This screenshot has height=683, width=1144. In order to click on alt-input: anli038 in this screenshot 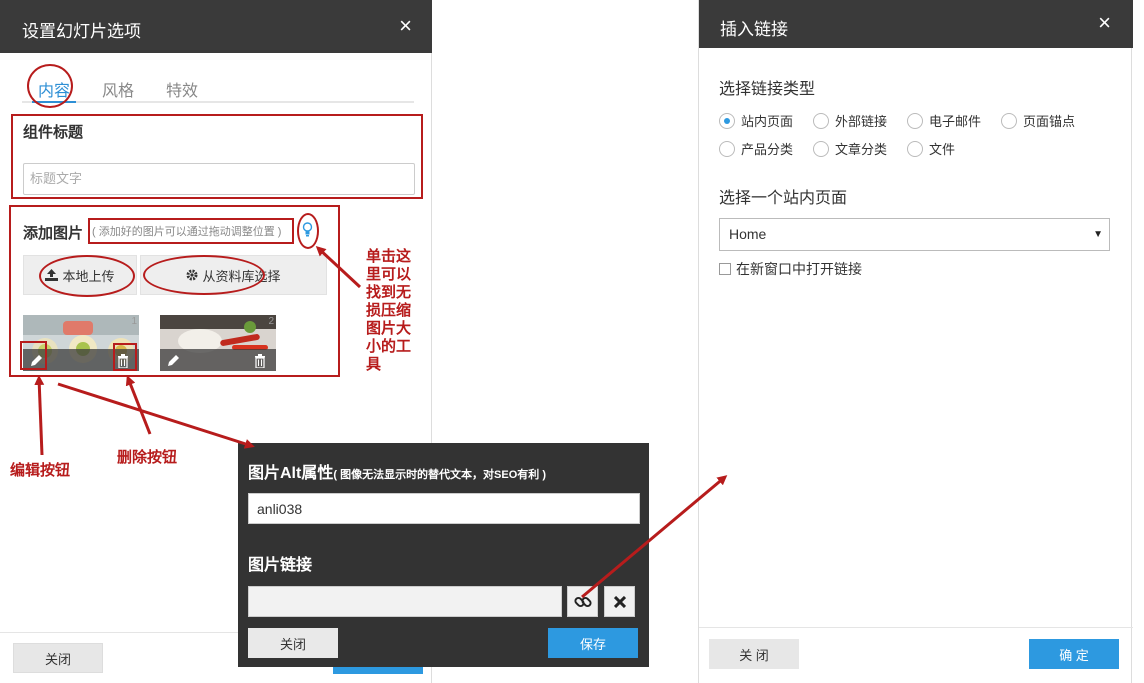, I will do `click(444, 508)`.